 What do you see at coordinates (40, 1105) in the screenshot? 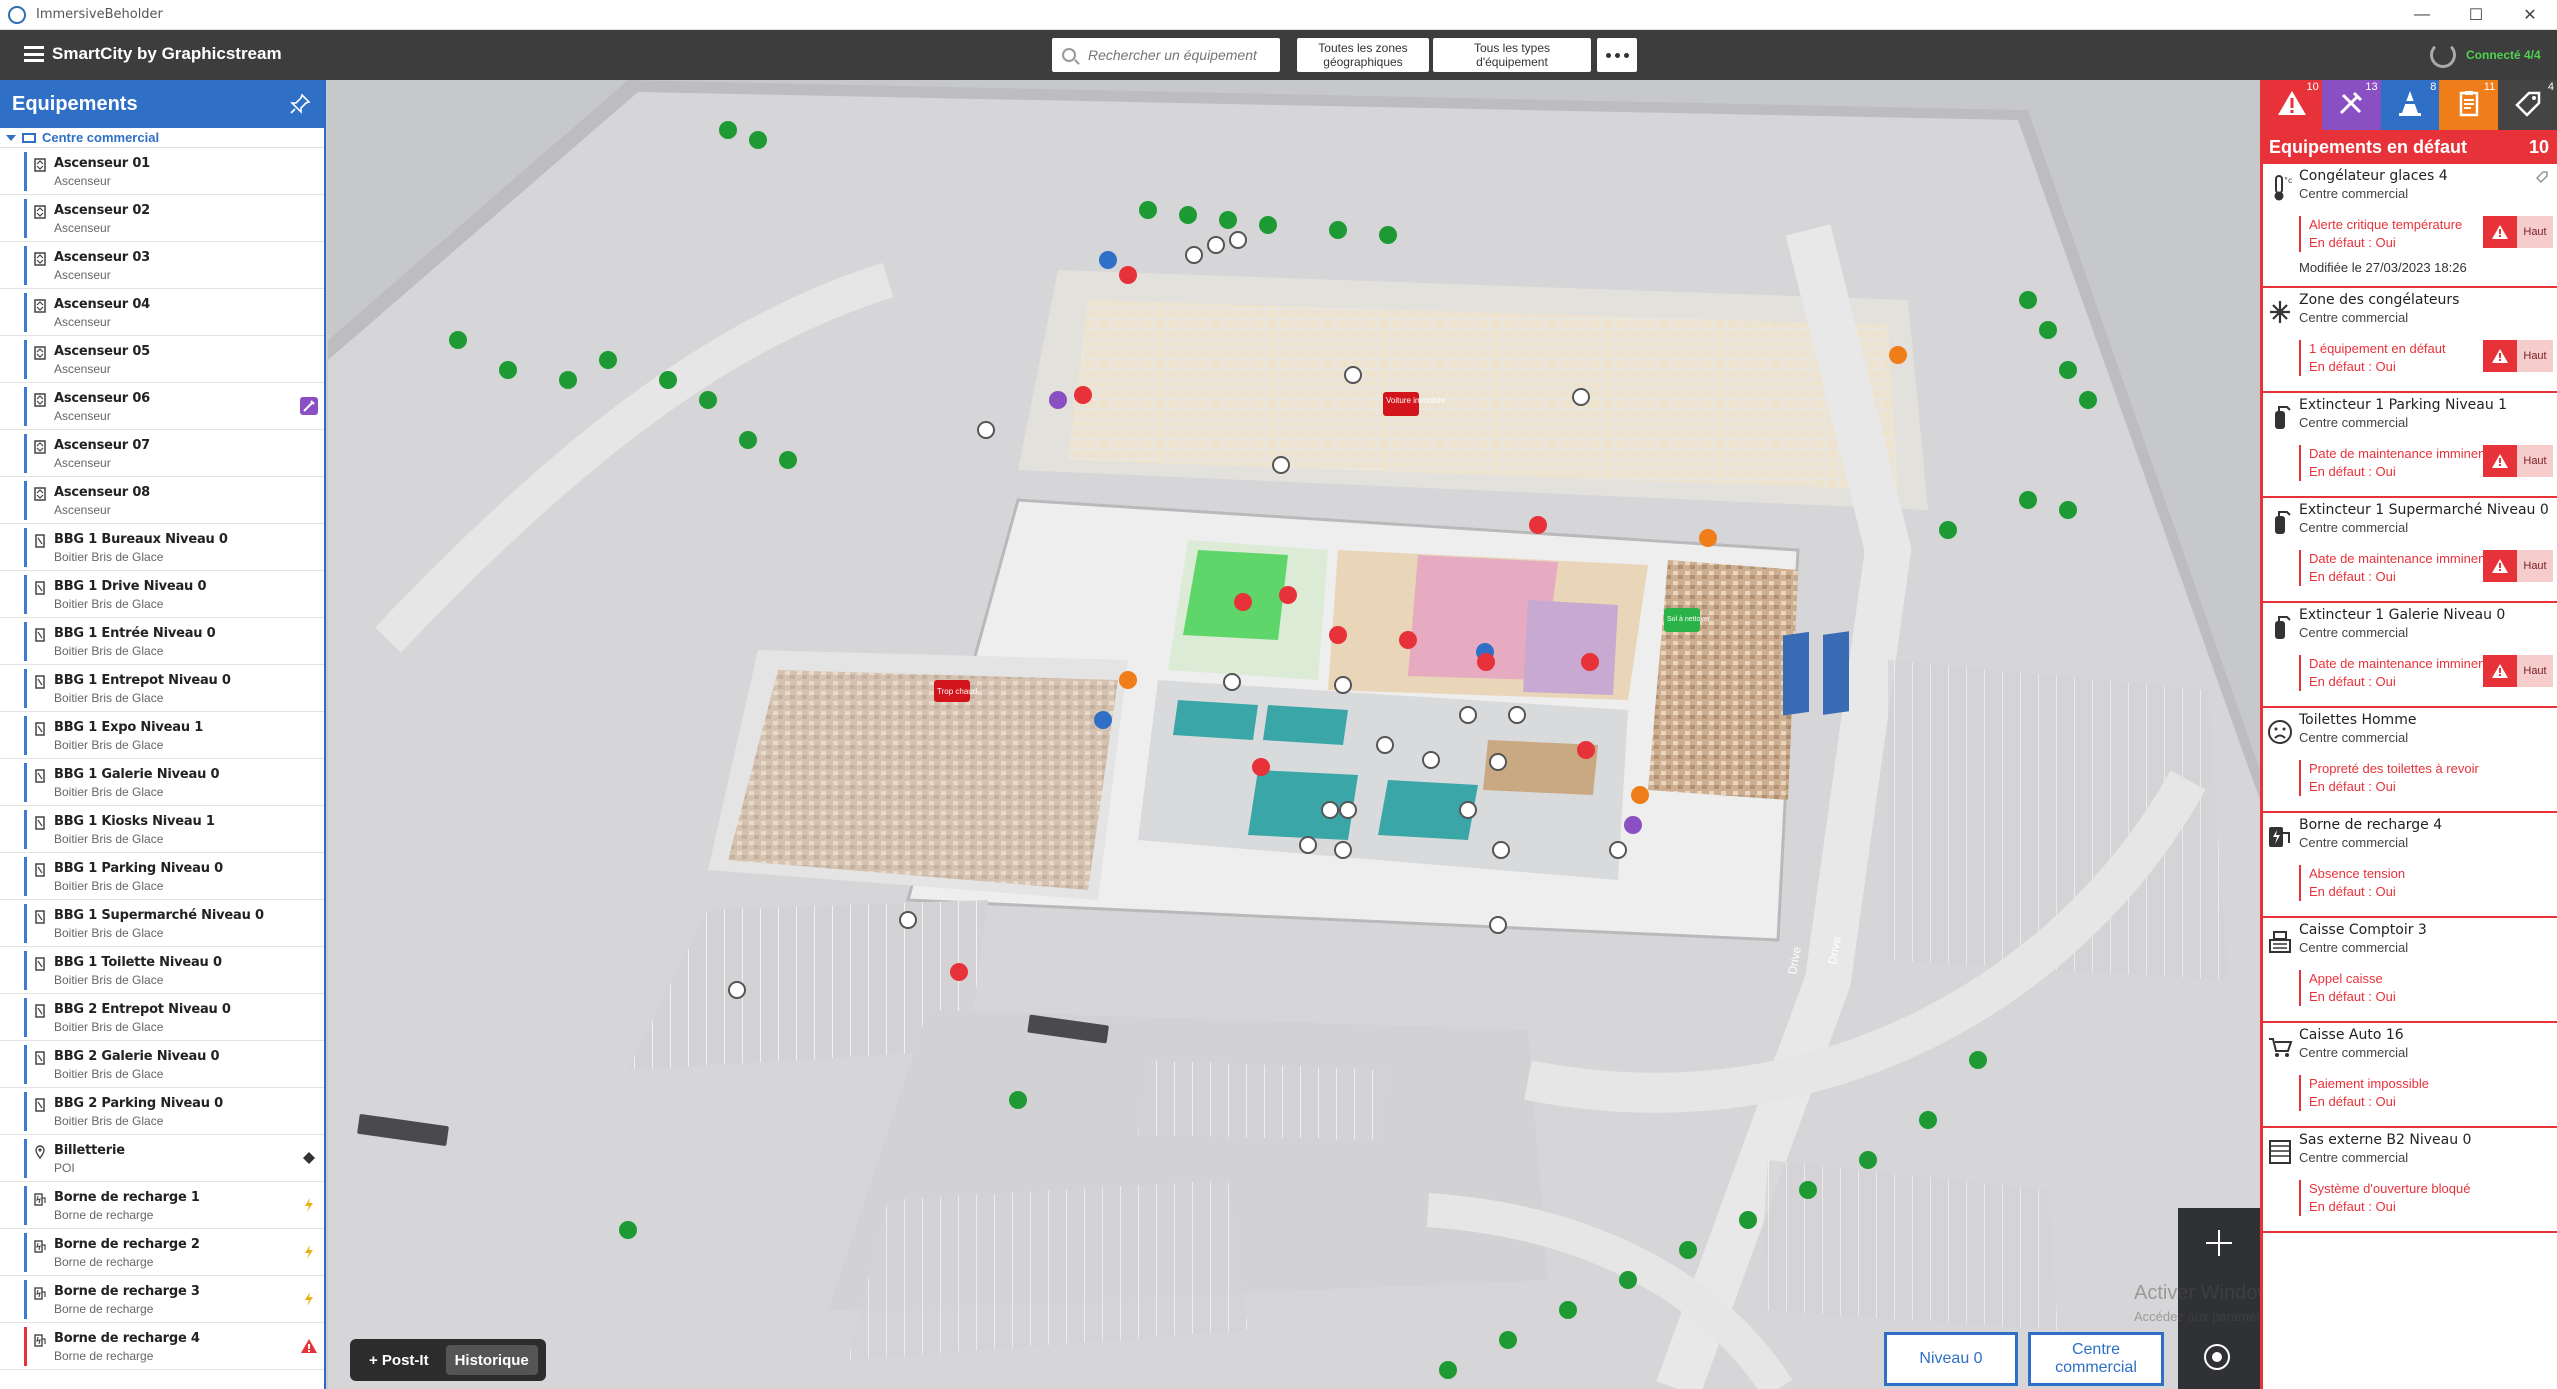
I see `glass-icon` at bounding box center [40, 1105].